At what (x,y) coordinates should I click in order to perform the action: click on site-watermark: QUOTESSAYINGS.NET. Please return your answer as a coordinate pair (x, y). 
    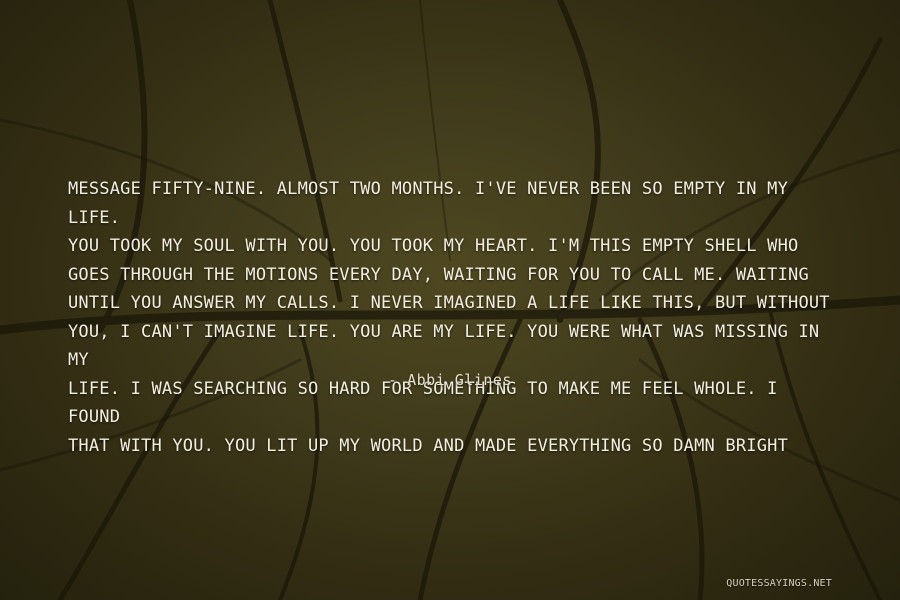
    Looking at the image, I should click on (779, 583).